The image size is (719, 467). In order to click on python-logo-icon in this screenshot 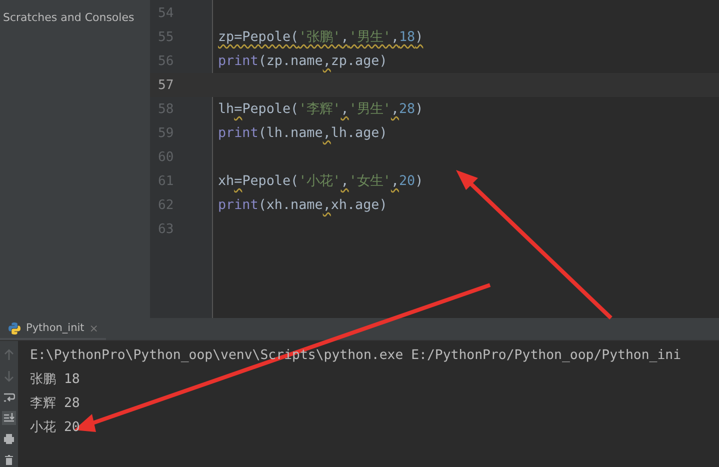, I will do `click(14, 328)`.